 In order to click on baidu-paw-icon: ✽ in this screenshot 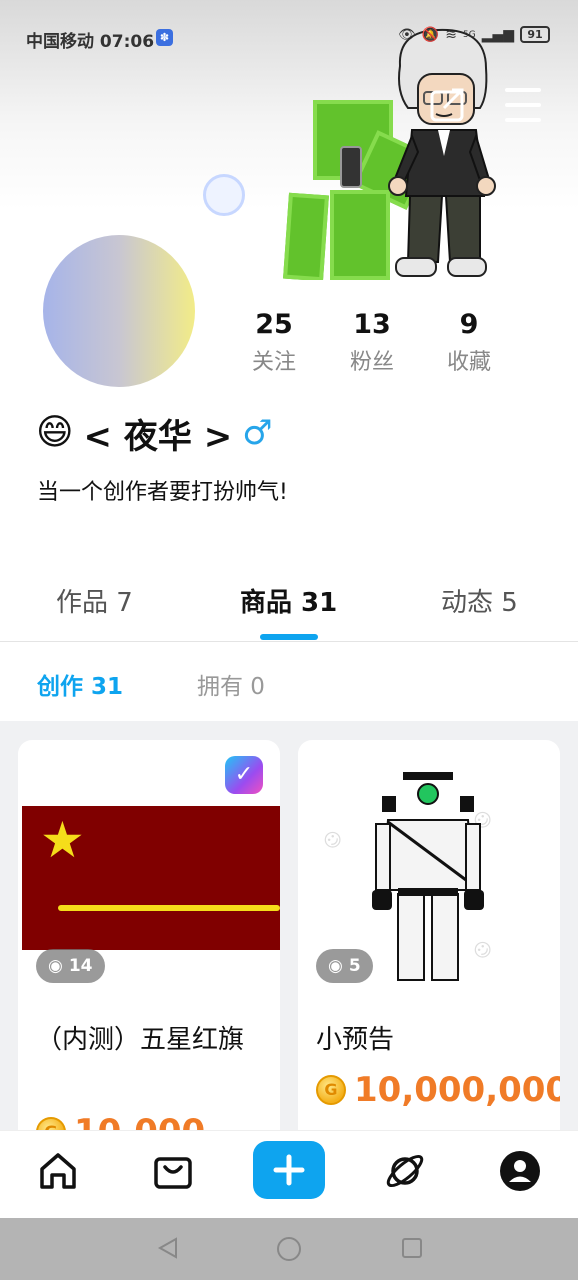, I will do `click(164, 37)`.